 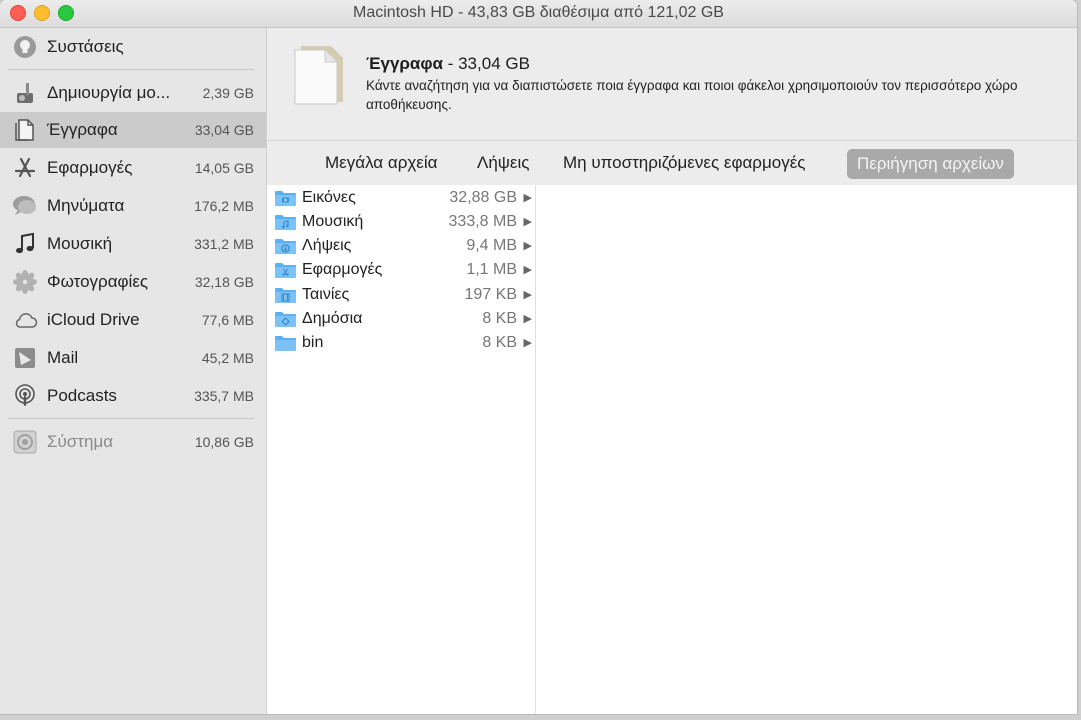 What do you see at coordinates (98, 281) in the screenshot?
I see `sidebar-item-label: Φωτογραφίες` at bounding box center [98, 281].